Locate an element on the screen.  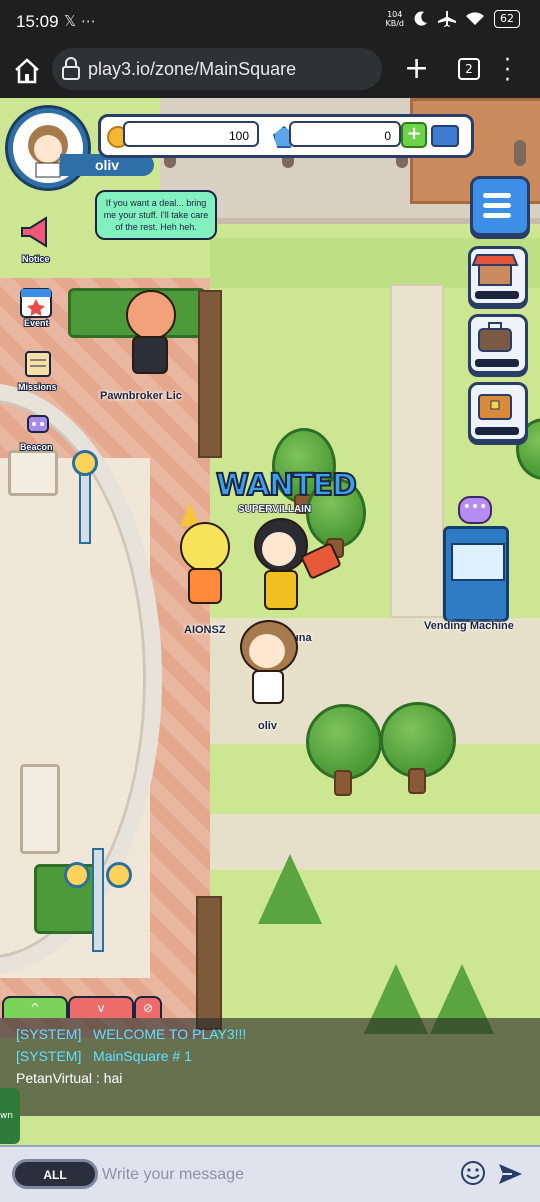
character-aionsz-label: AIONSZ is located at coordinates (205, 630).